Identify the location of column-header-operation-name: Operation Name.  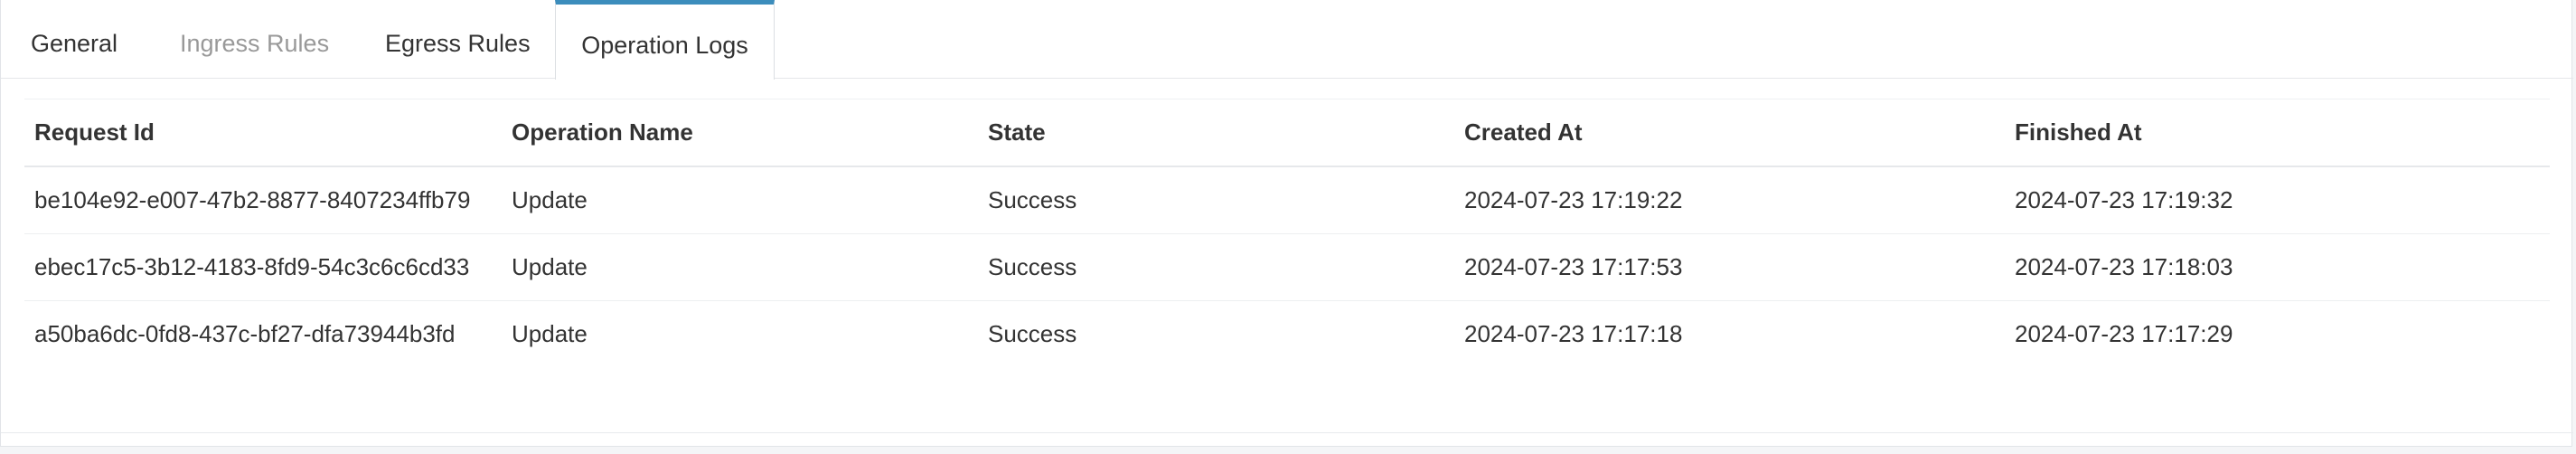
(740, 133).